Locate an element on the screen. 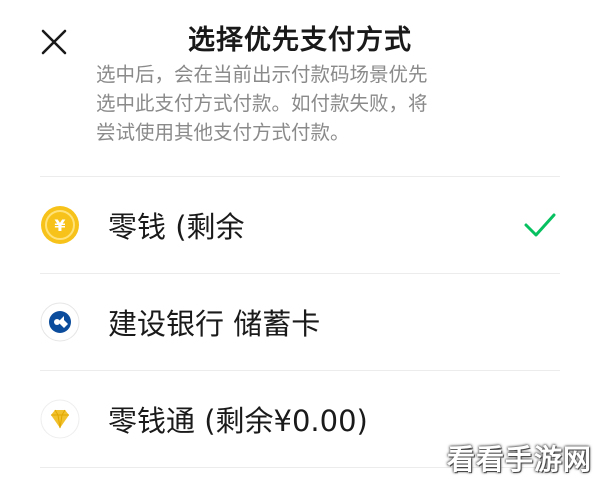 This screenshot has width=600, height=484. description-line: 选中后，会在当前出示付款码场景优先 is located at coordinates (262, 74).